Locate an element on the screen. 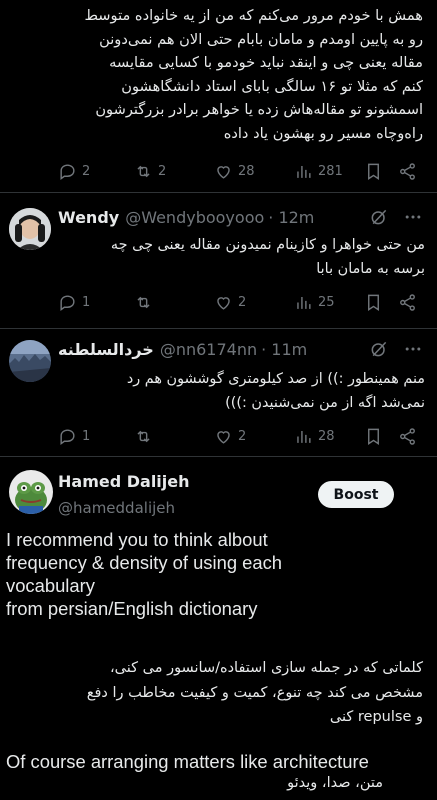 The image size is (437, 800). tweet-3-header: خردالسلطنه @nn6174nn · 11m is located at coordinates (241, 349).